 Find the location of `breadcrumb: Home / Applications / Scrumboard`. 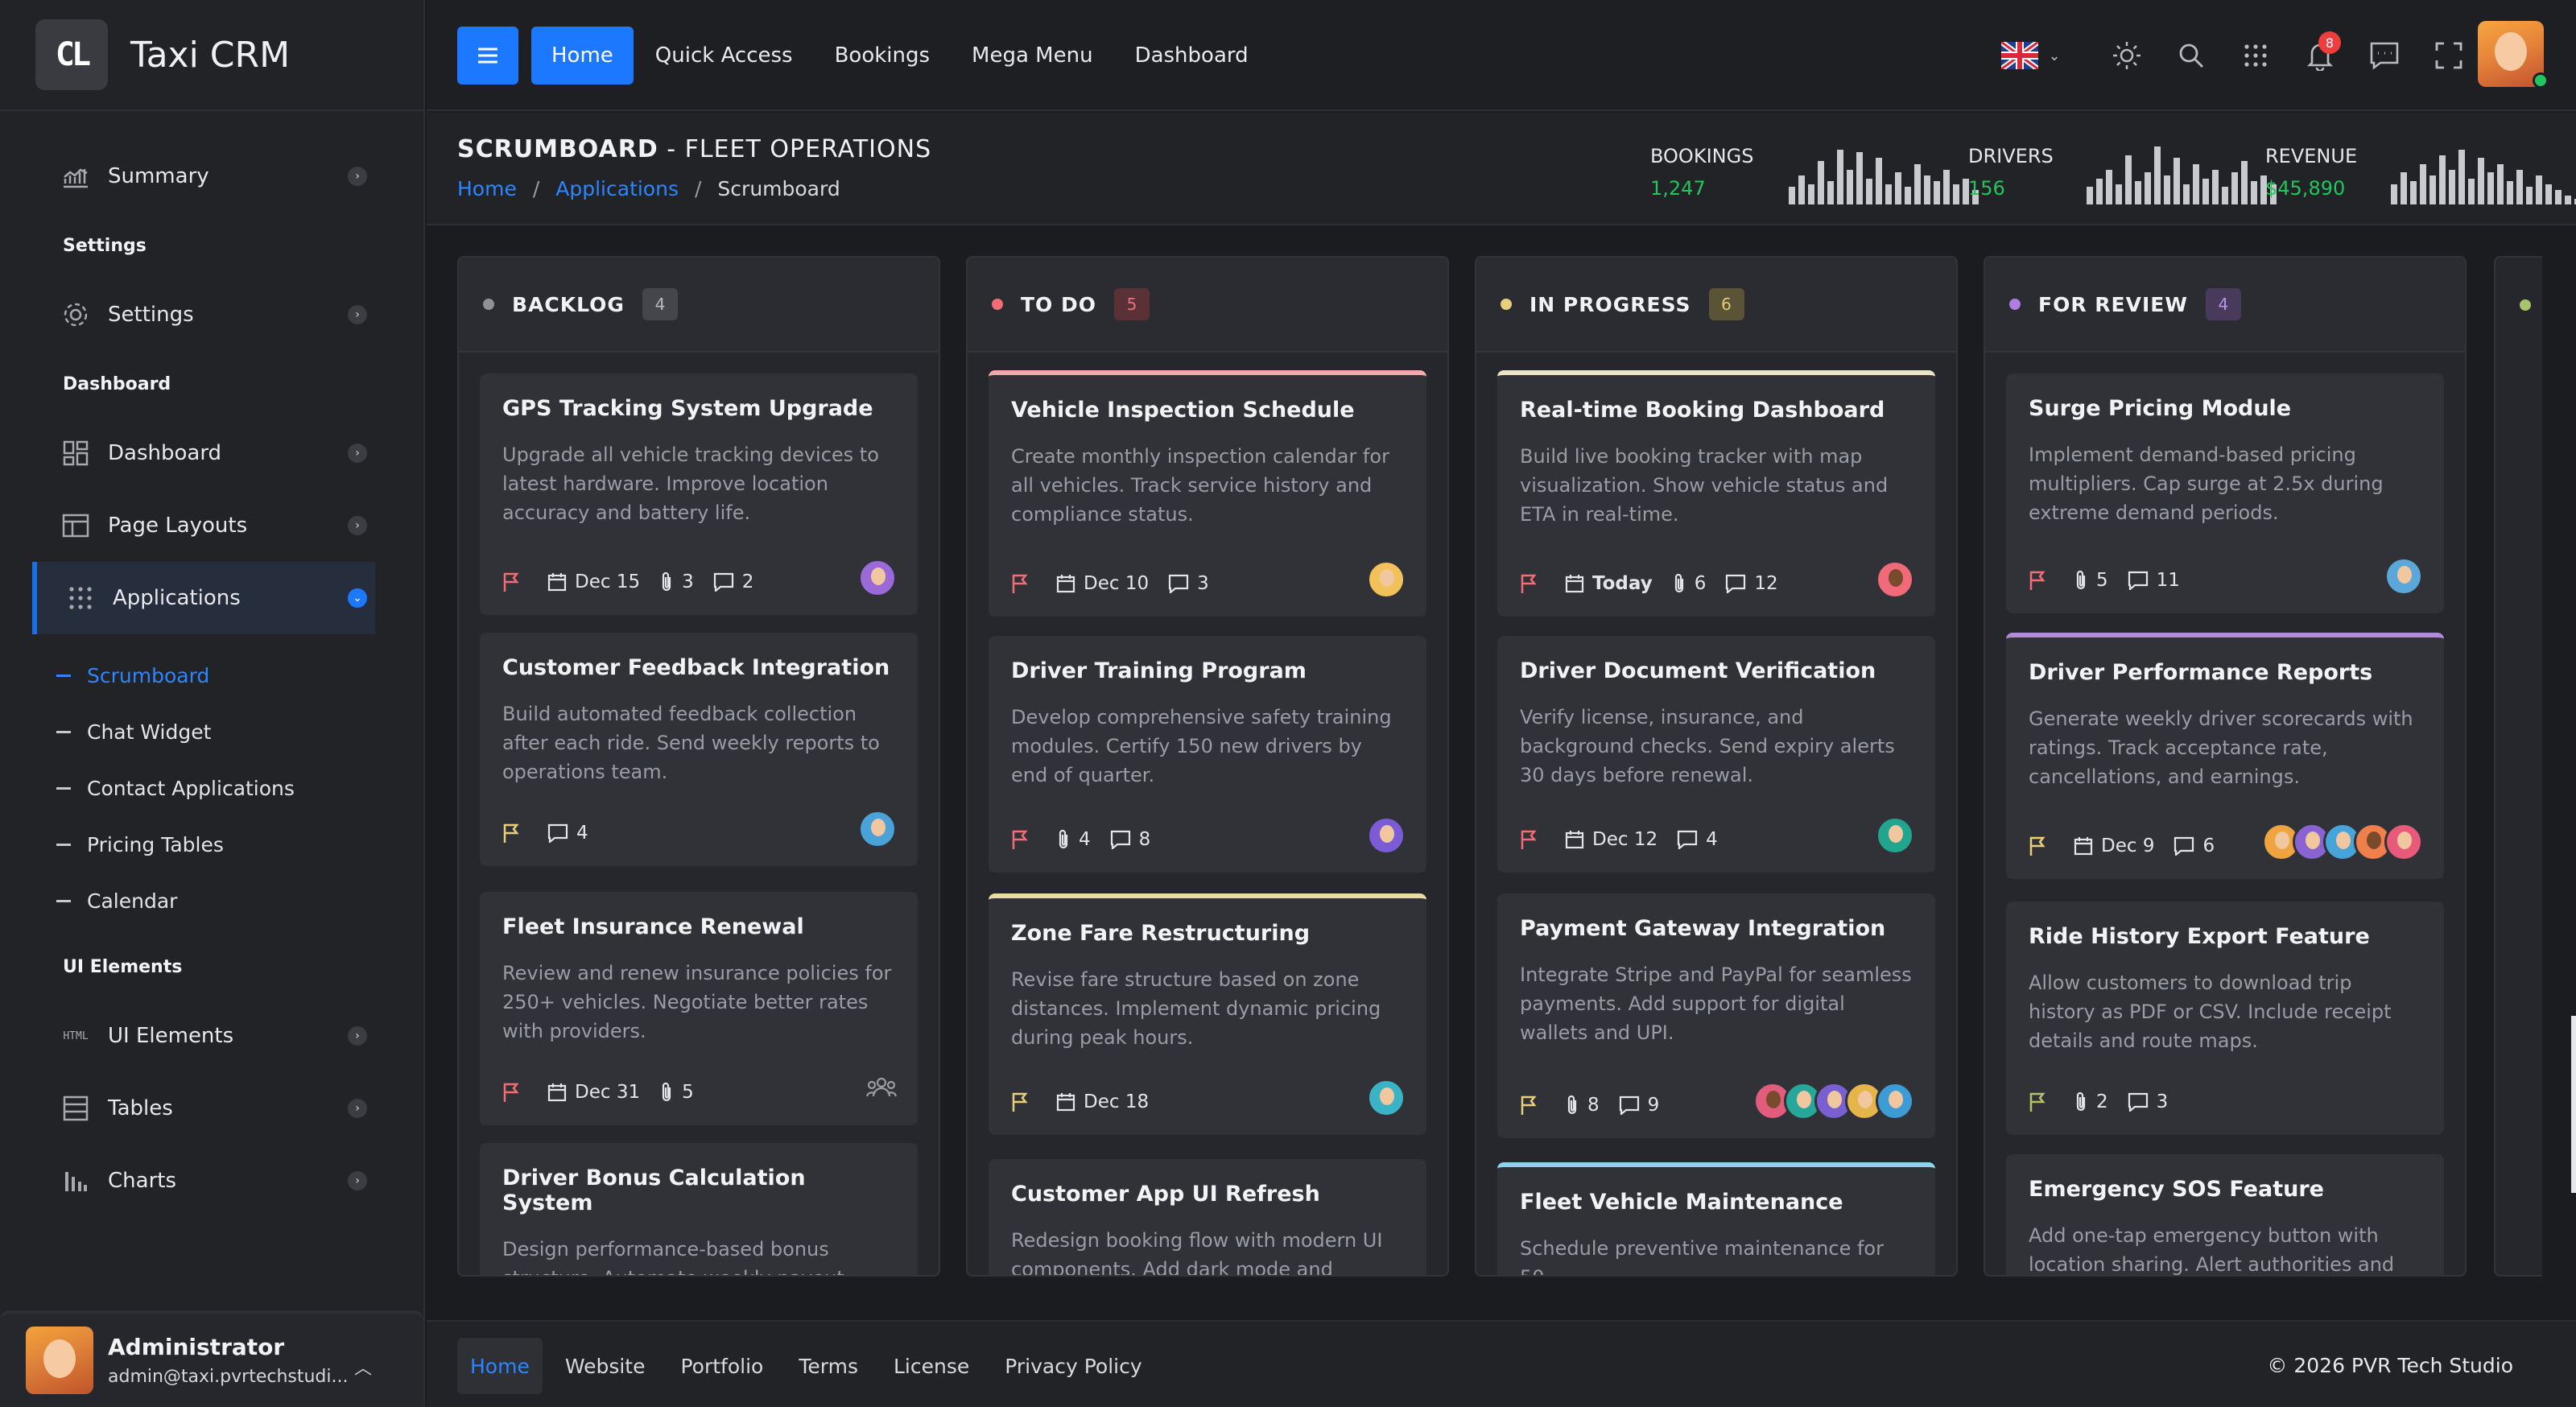

breadcrumb: Home / Applications / Scrumboard is located at coordinates (648, 188).